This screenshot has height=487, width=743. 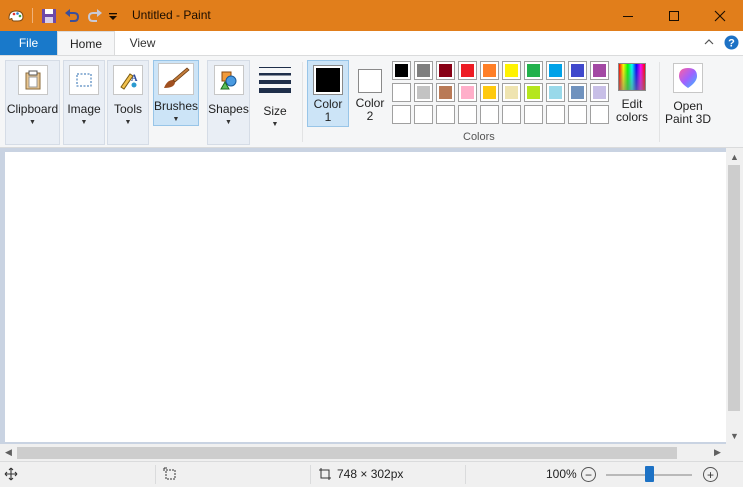 I want to click on undo-icon, so click(x=72, y=15).